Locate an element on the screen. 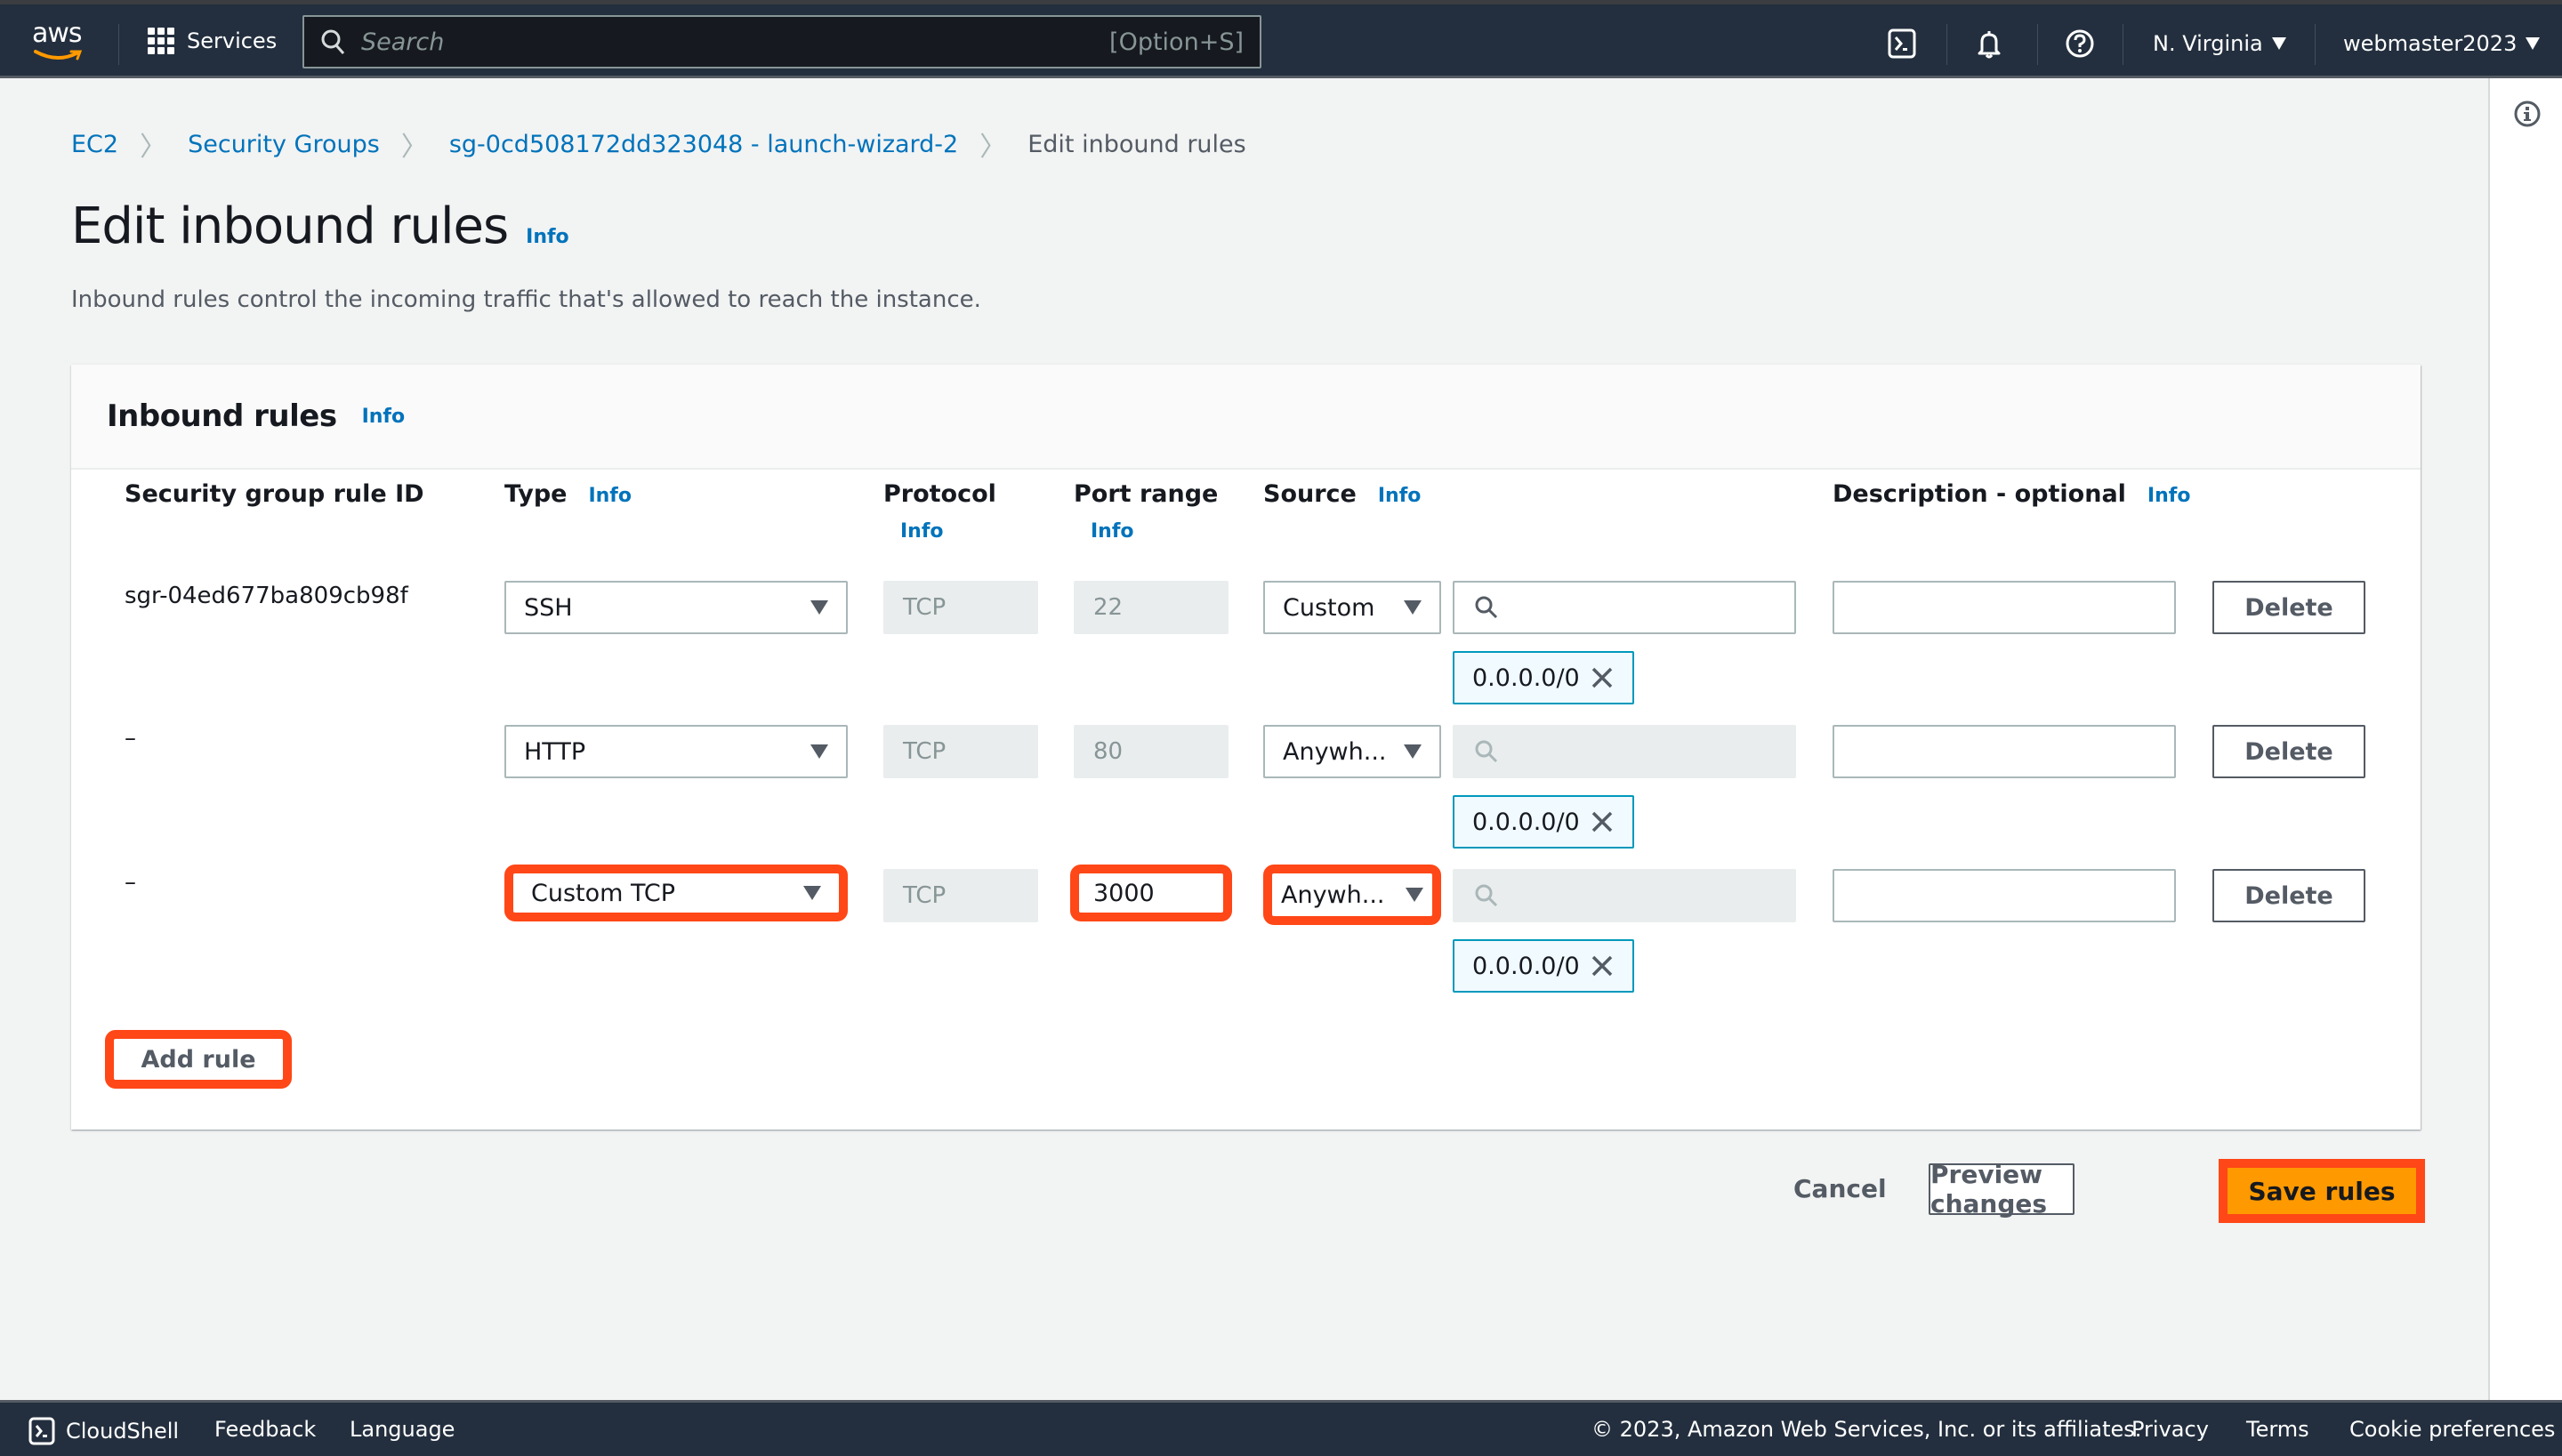  language-link: Language is located at coordinates (402, 1429).